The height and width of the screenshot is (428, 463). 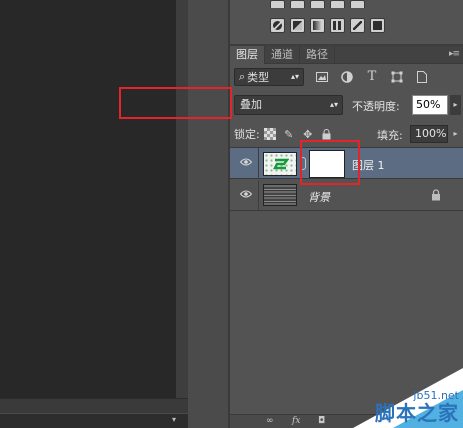 What do you see at coordinates (327, 134) in the screenshot?
I see `lock-all-icon` at bounding box center [327, 134].